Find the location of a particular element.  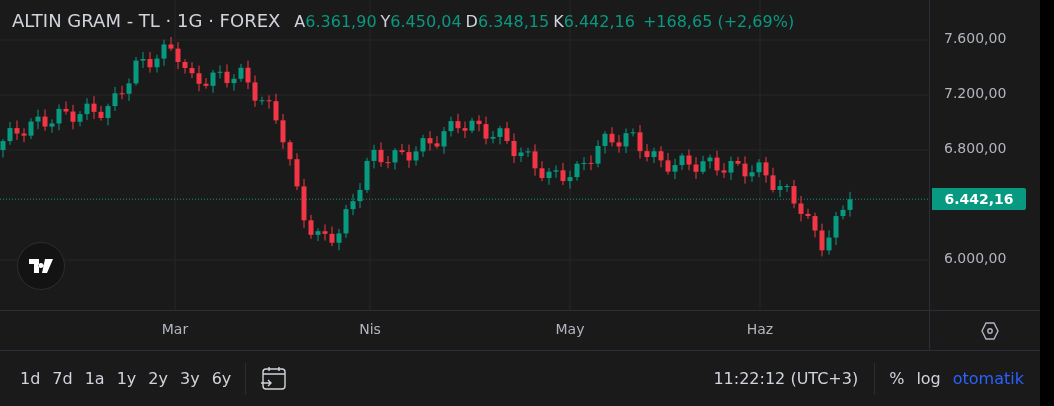

range-button: 6y is located at coordinates (221, 378).